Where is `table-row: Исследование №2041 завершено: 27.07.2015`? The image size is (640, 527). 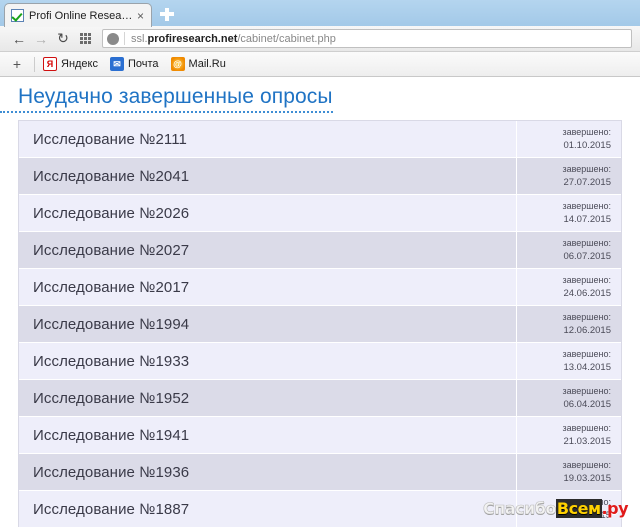 table-row: Исследование №2041 завершено: 27.07.2015 is located at coordinates (320, 177).